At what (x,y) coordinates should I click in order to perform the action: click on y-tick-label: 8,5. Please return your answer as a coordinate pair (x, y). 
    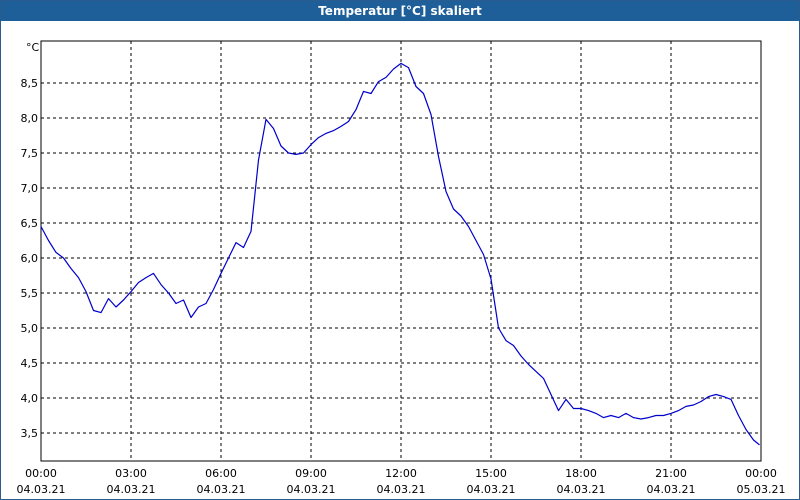
    Looking at the image, I should click on (30, 83).